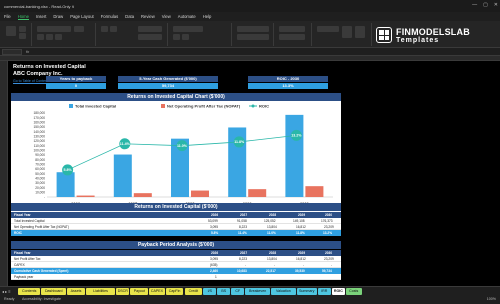 This screenshot has width=500, height=304. I want to click on roic-data-label: 13.2%, so click(296, 136).